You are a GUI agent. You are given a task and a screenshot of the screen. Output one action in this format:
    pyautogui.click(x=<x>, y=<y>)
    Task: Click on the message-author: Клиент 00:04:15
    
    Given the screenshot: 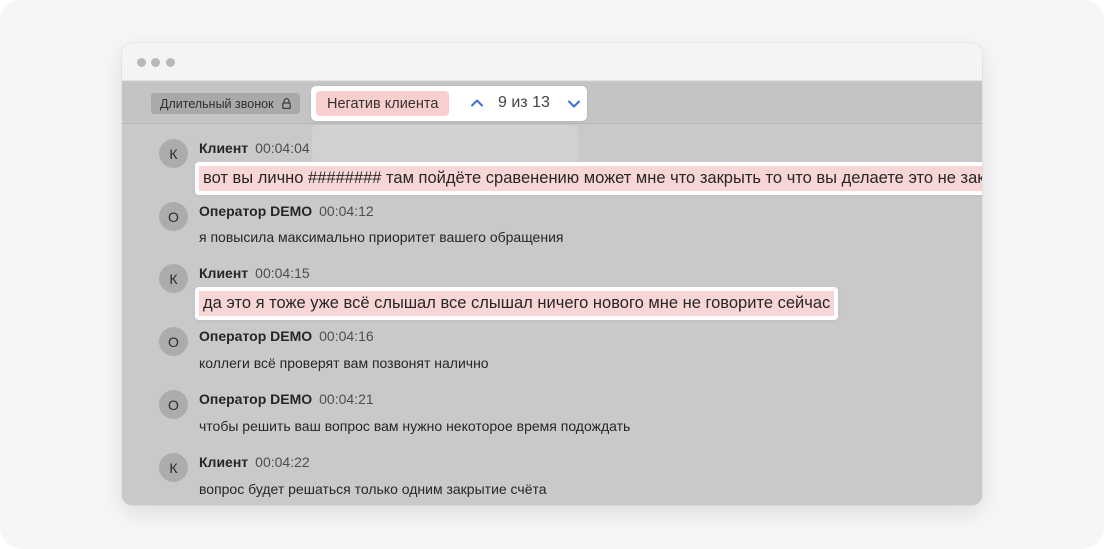 What is the action you would take?
    pyautogui.click(x=254, y=273)
    